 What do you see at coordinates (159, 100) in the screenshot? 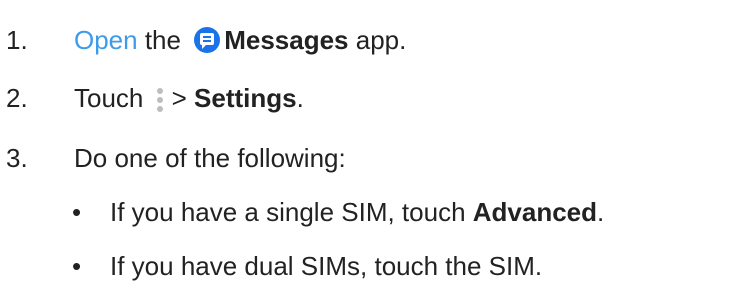
I see `more-options-icon` at bounding box center [159, 100].